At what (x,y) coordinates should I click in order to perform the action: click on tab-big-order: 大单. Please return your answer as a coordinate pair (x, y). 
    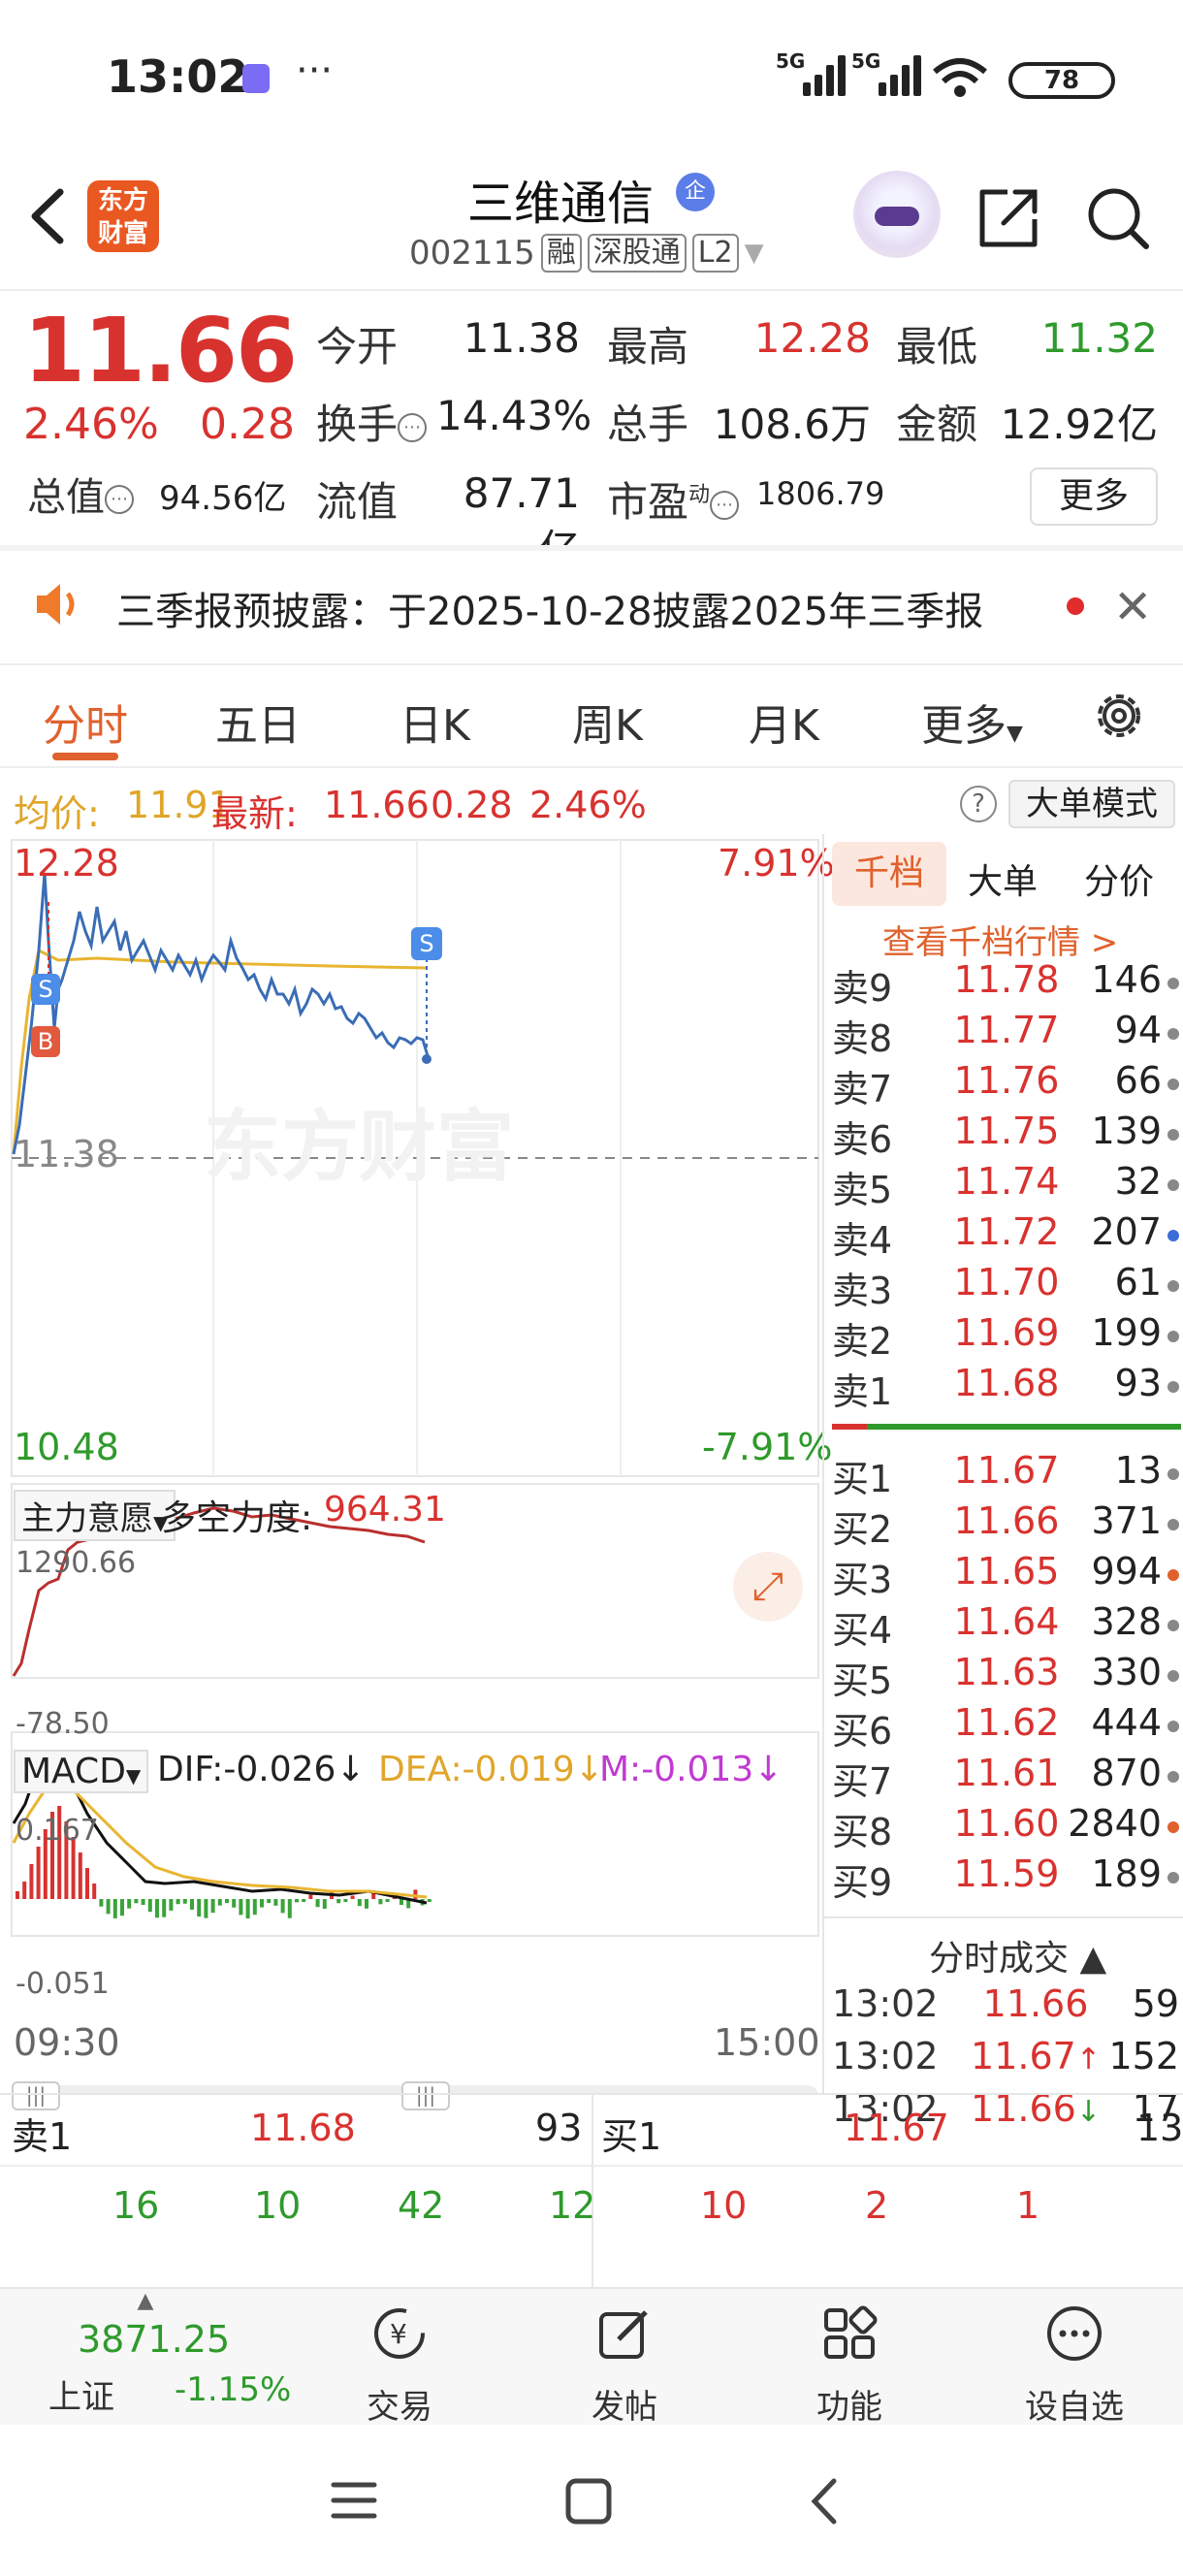
    Looking at the image, I should click on (1003, 878).